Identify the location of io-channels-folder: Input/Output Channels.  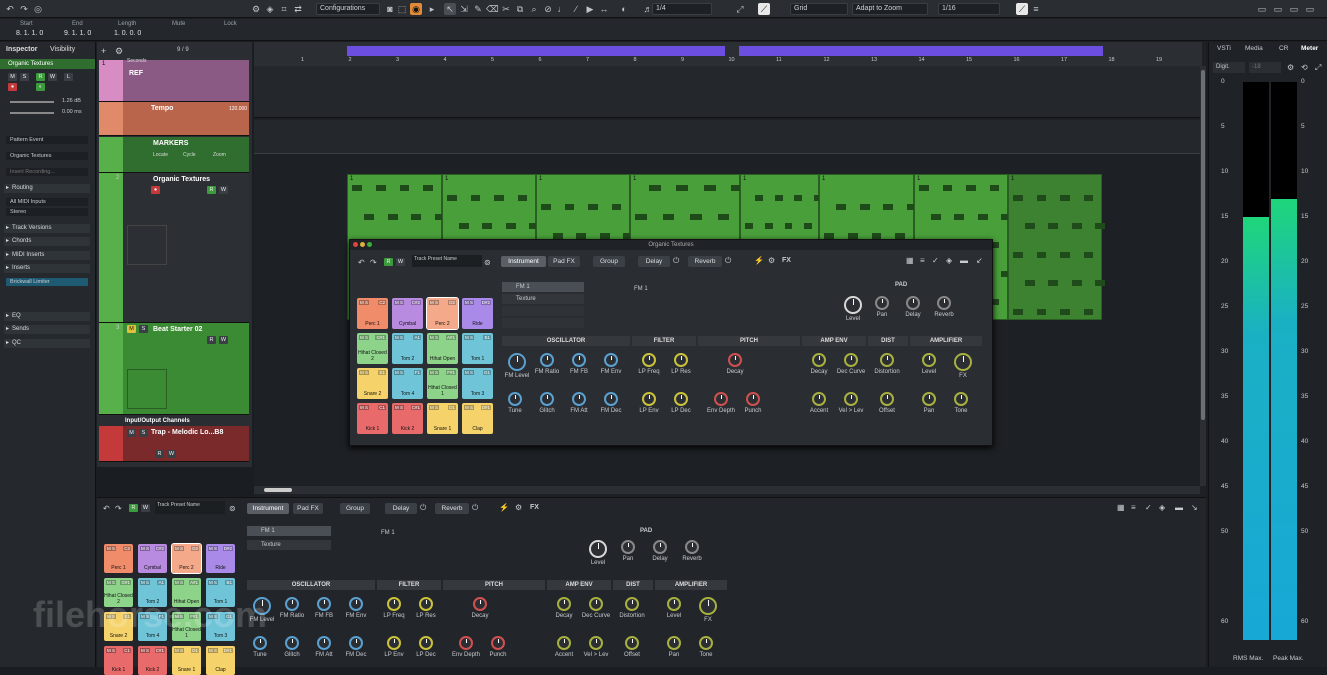
(157, 421).